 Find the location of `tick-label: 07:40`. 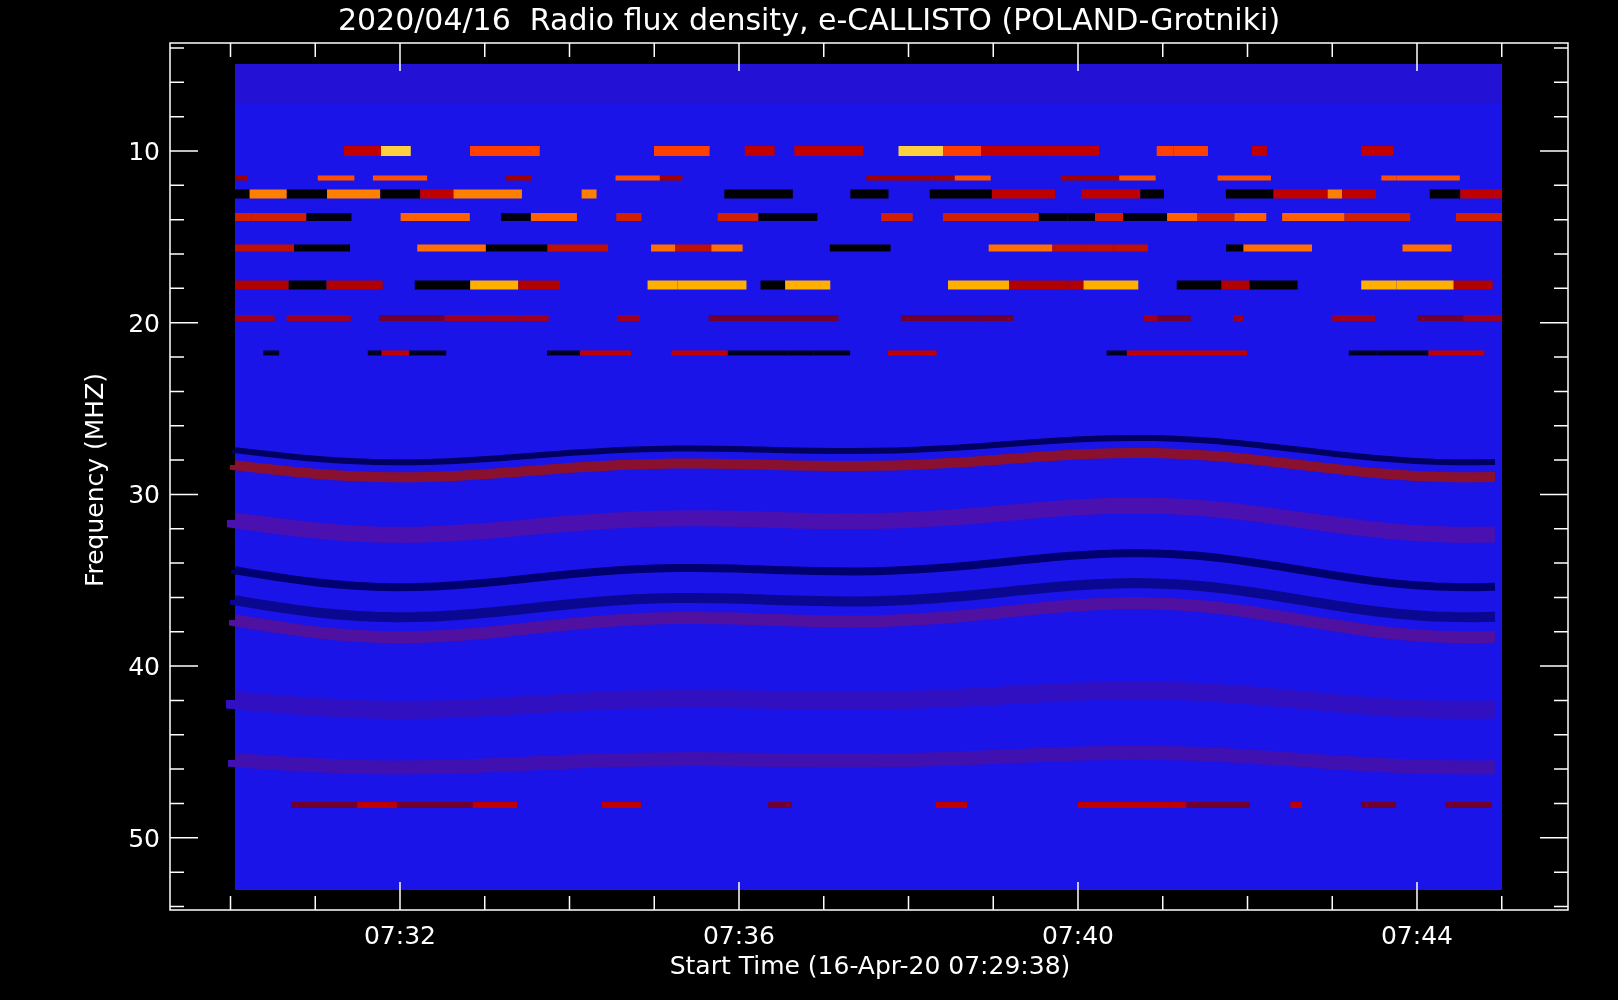

tick-label: 07:40 is located at coordinates (1078, 935).